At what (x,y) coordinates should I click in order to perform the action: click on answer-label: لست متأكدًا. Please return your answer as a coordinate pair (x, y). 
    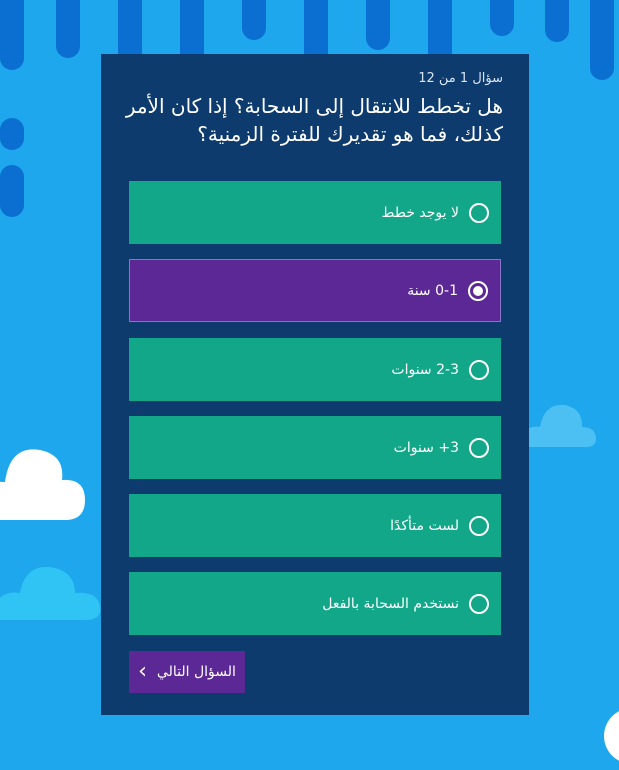
    Looking at the image, I should click on (424, 525).